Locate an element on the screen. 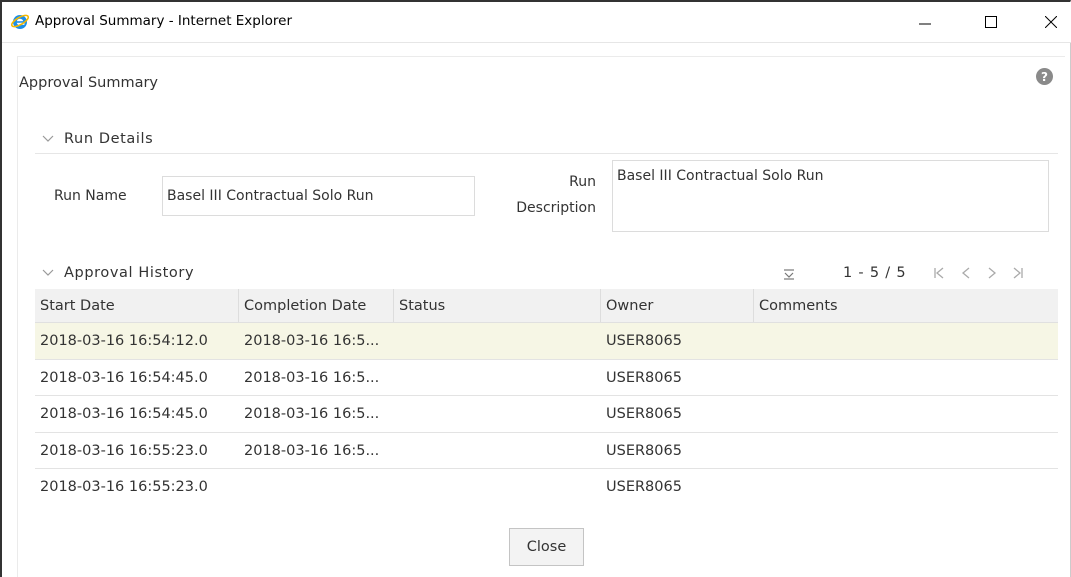 The image size is (1071, 577). run-name-label: Run Name is located at coordinates (90, 196).